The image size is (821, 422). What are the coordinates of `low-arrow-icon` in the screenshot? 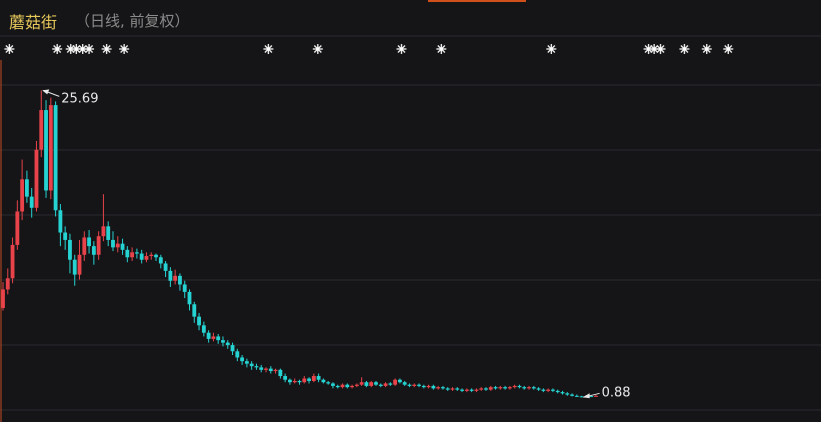 It's located at (586, 396).